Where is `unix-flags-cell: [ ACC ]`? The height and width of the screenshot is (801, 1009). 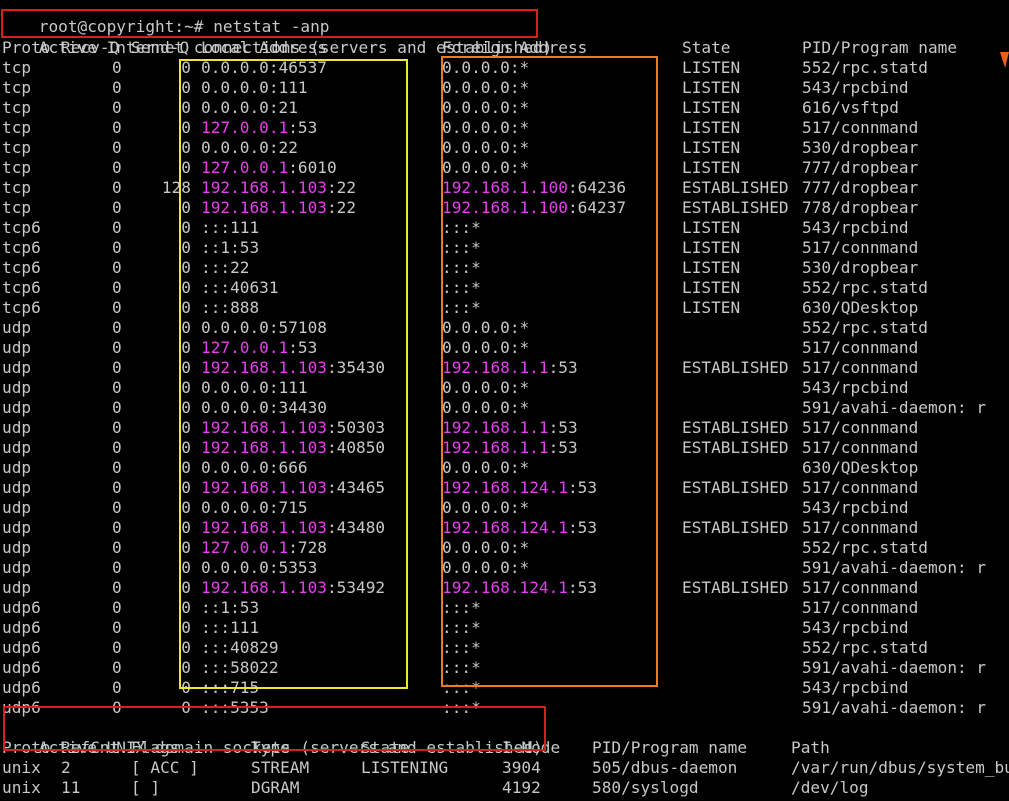
unix-flags-cell: [ ACC ] is located at coordinates (165, 767).